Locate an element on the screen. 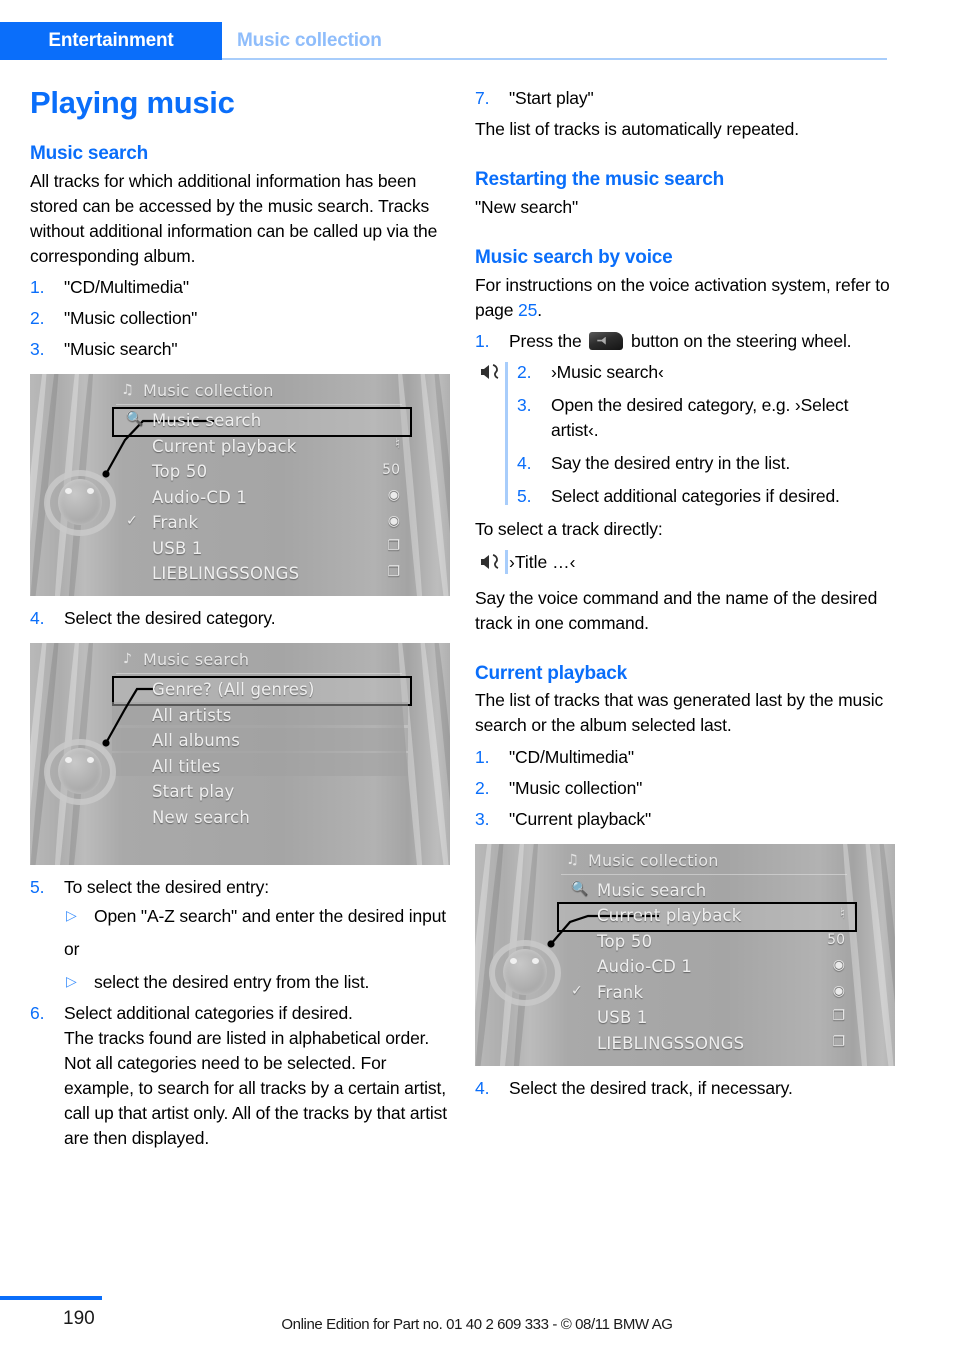  step-text: ›Music search‹ is located at coordinates (607, 371).